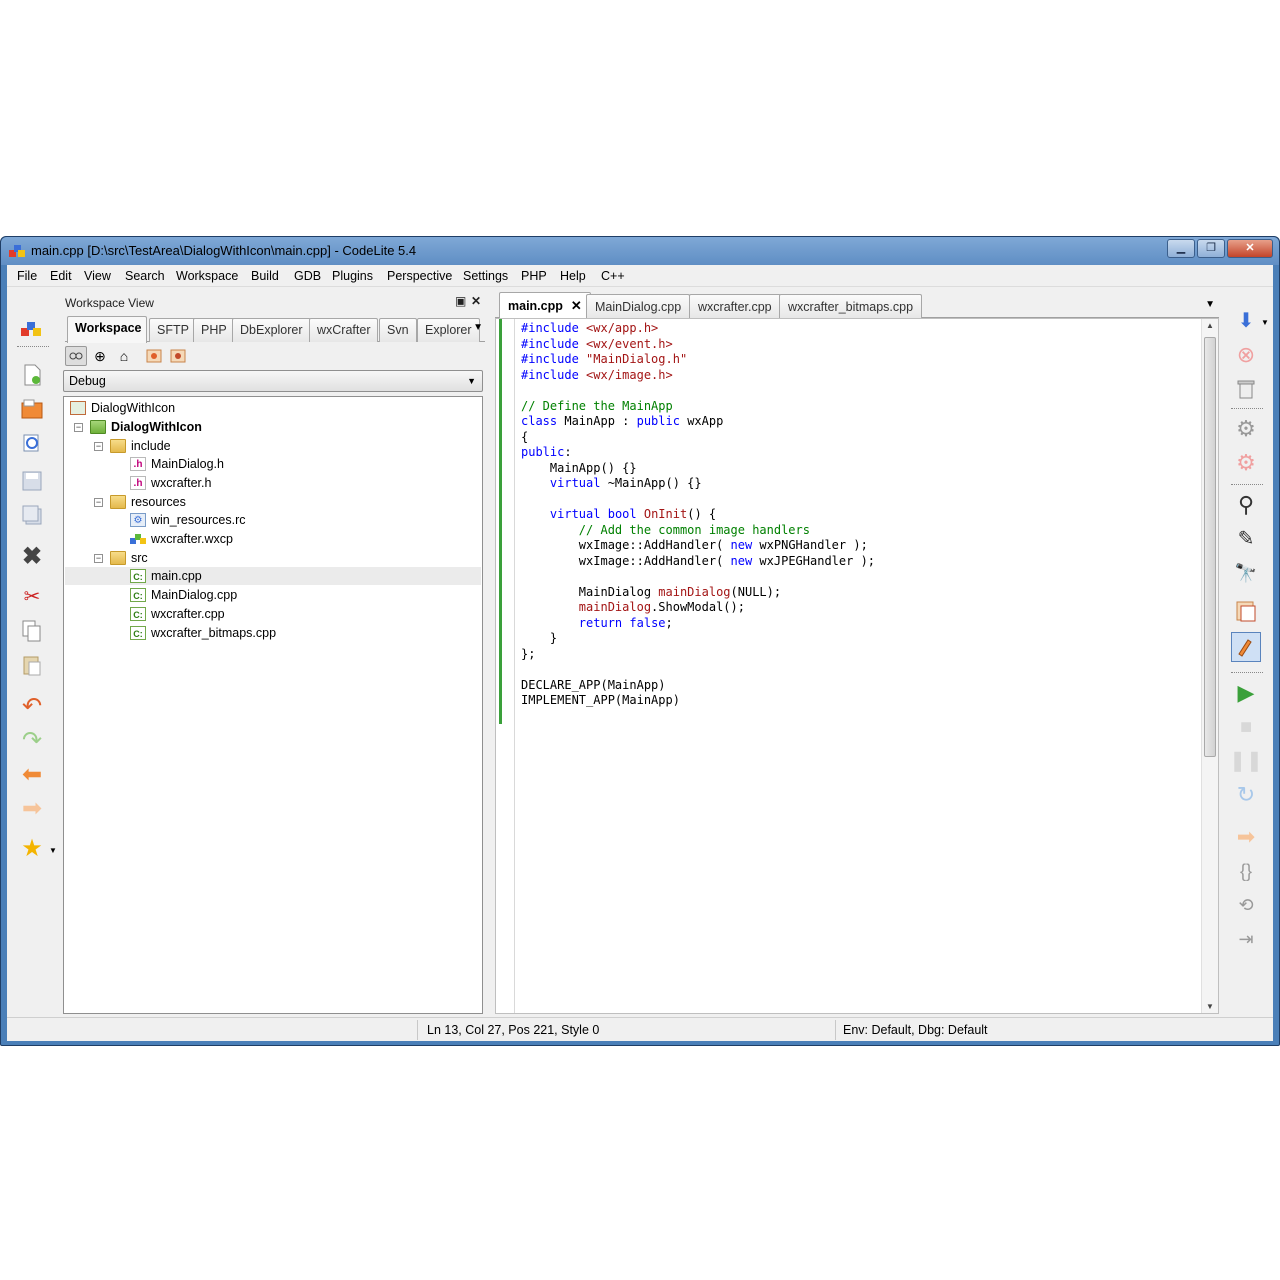 This screenshot has width=1280, height=1280. I want to click on tree-file-wxcrafter-cpp: C: wxcrafter.cpp, so click(177, 614).